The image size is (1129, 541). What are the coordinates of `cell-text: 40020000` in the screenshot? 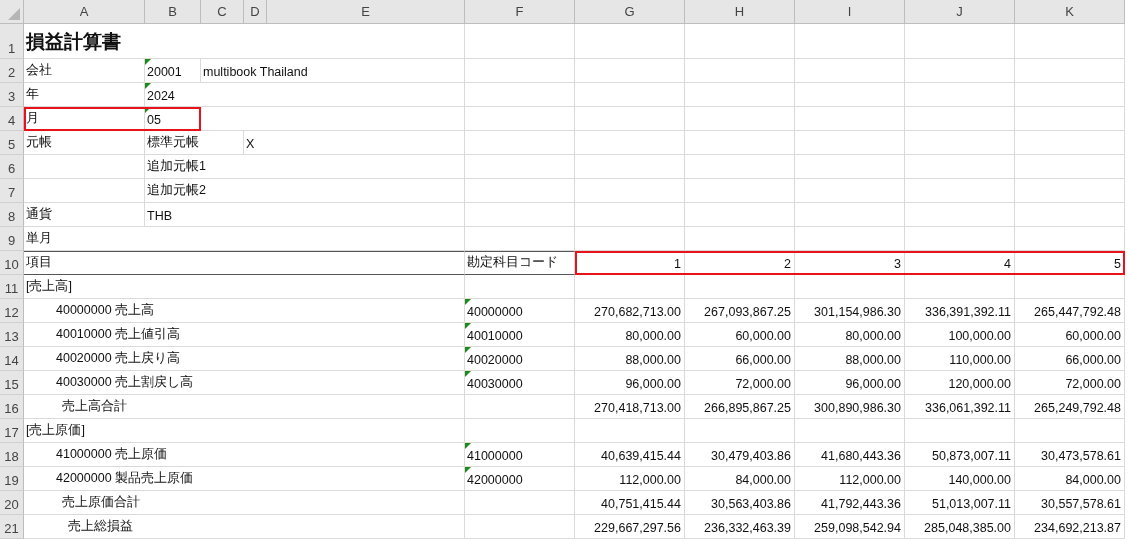 It's located at (495, 360).